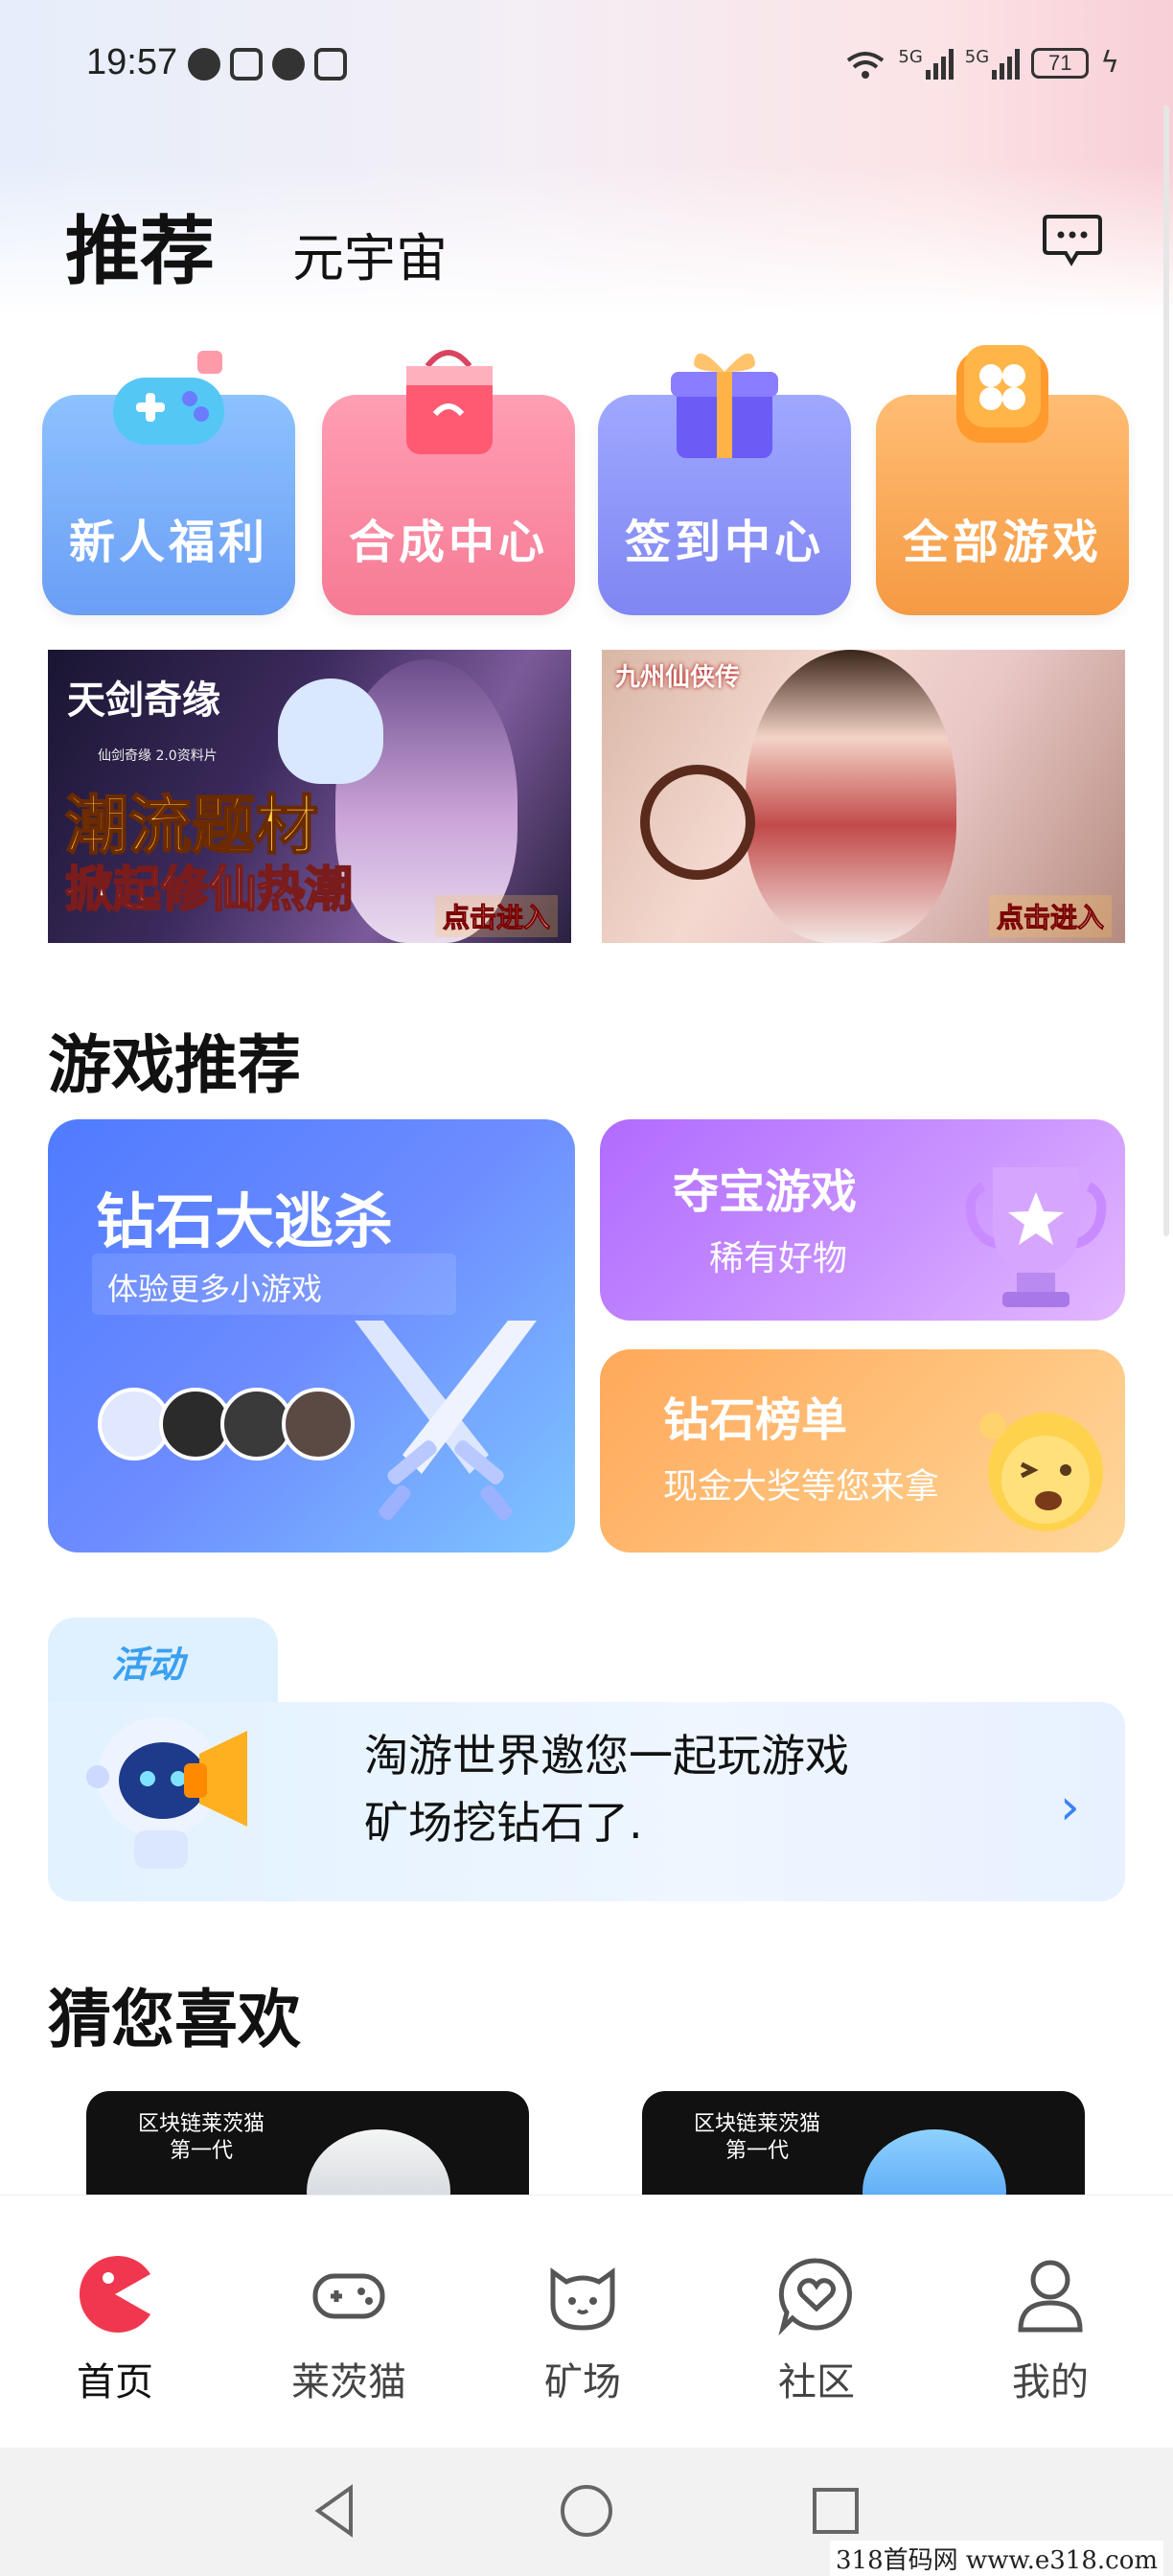 The image size is (1173, 2576). I want to click on system-icons: 5G 5G 71 ϟ, so click(981, 63).